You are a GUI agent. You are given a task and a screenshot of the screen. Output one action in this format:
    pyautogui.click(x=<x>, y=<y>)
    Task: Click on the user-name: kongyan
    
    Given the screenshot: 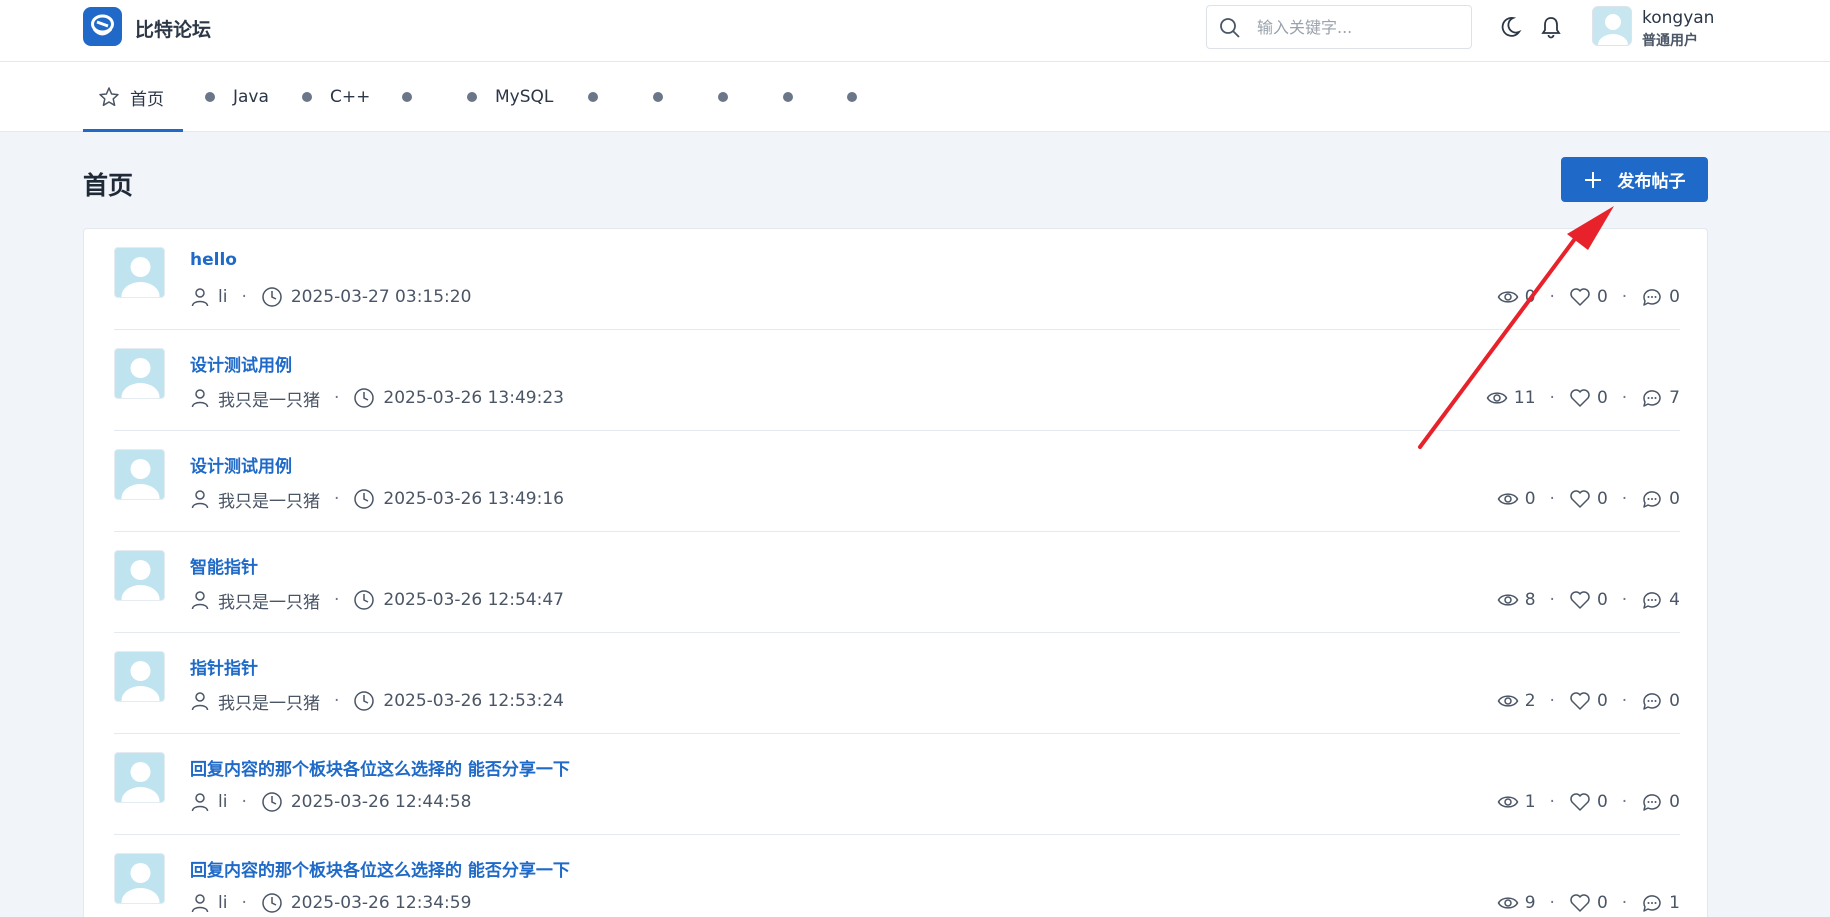 What is the action you would take?
    pyautogui.click(x=1678, y=18)
    